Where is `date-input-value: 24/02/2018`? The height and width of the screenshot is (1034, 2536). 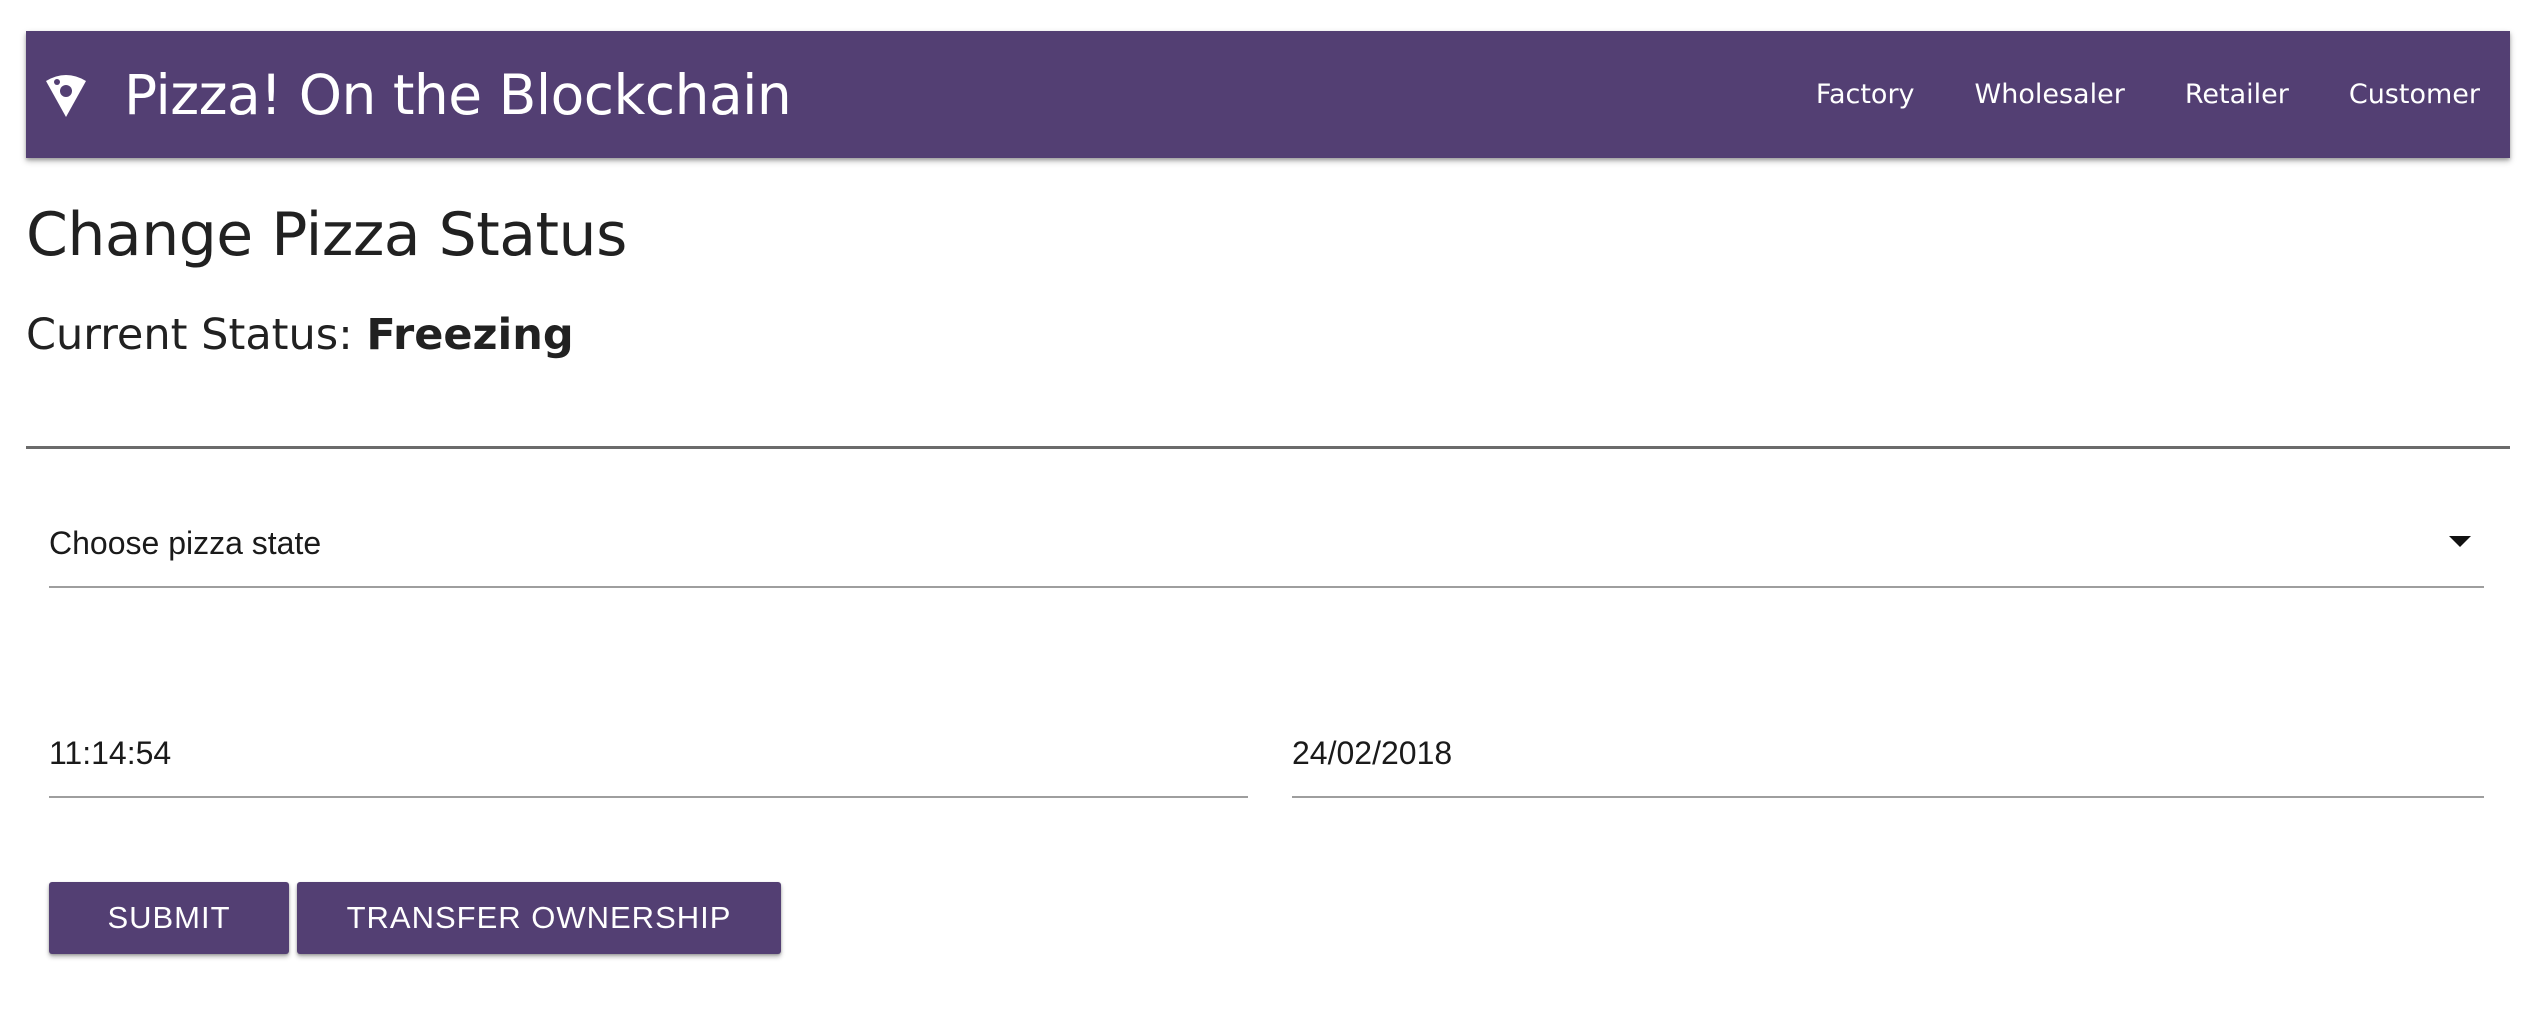
date-input-value: 24/02/2018 is located at coordinates (1372, 752).